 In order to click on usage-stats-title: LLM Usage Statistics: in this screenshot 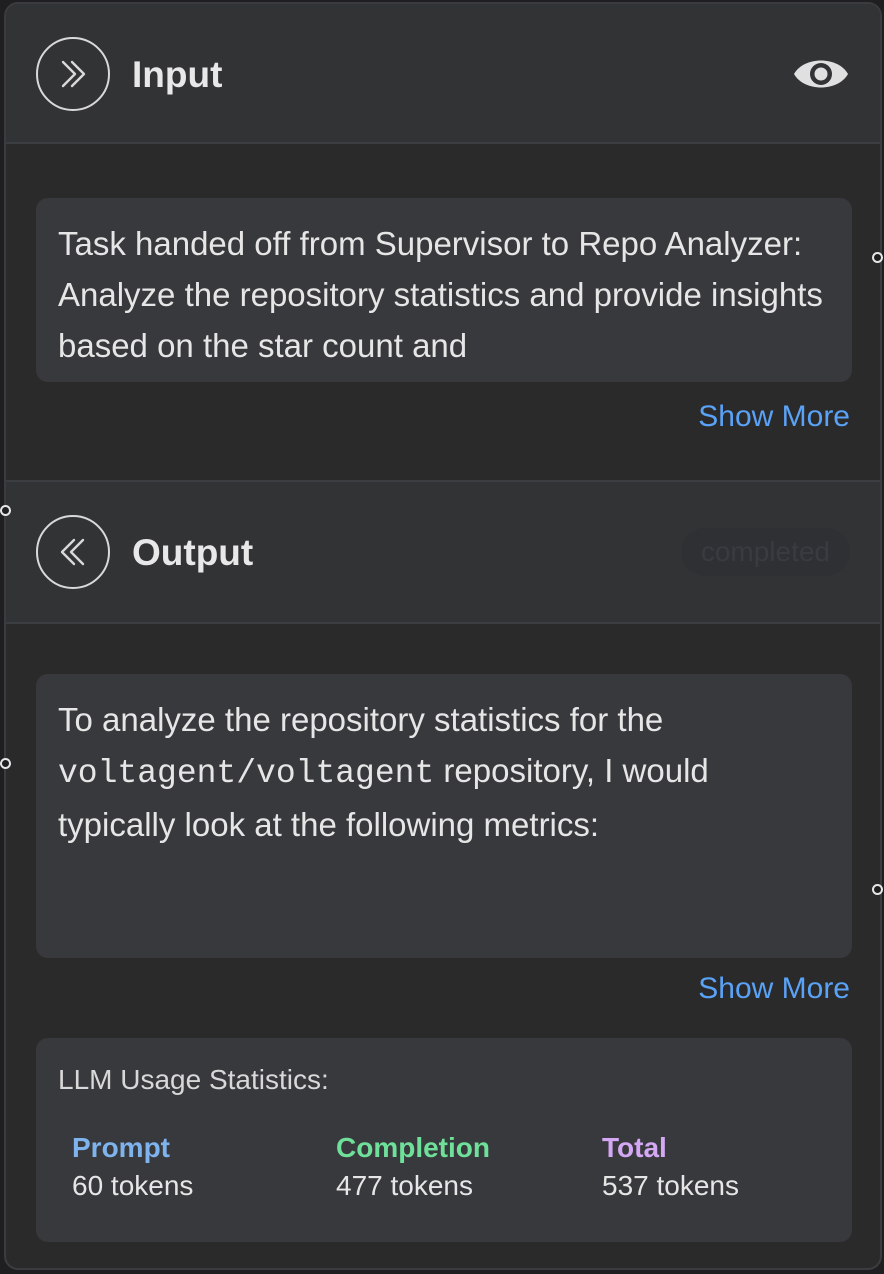, I will do `click(193, 1079)`.